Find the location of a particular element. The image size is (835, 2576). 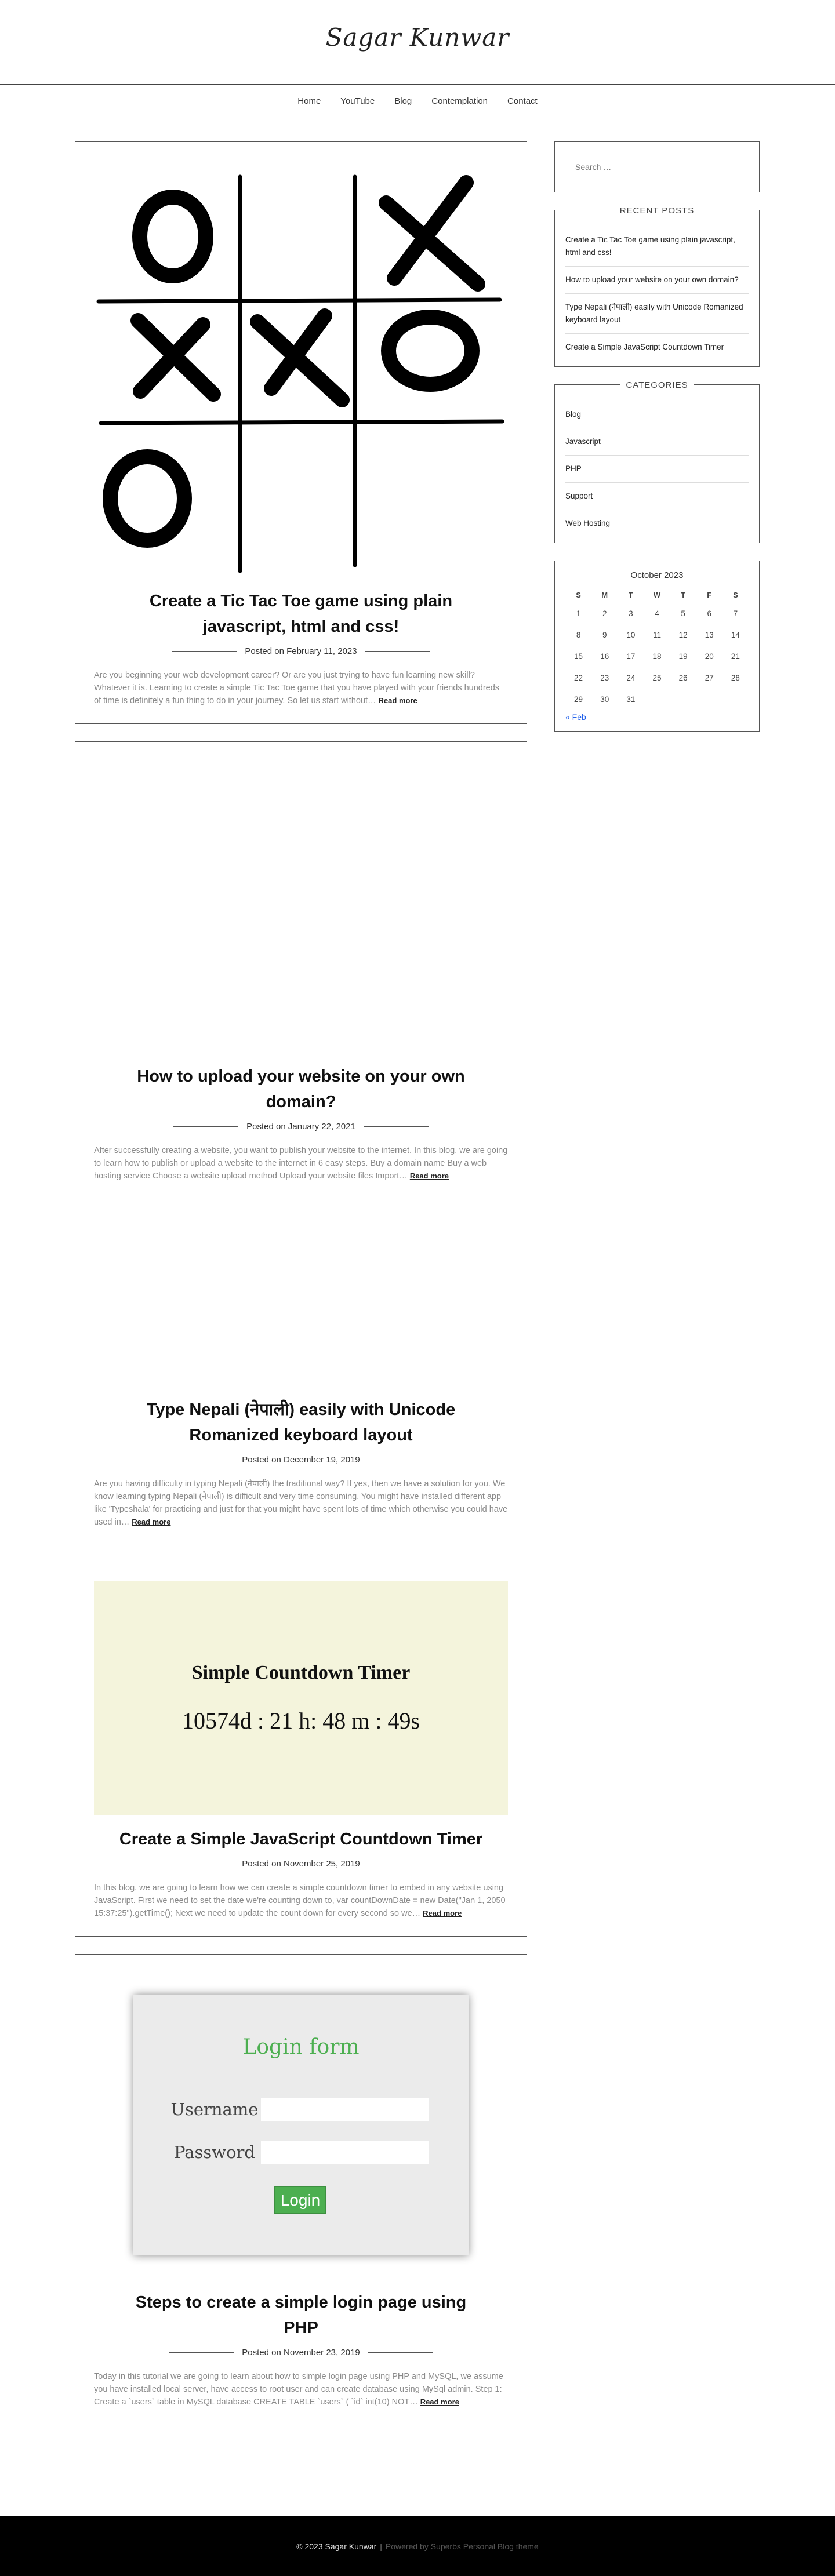

username-field is located at coordinates (345, 2109).